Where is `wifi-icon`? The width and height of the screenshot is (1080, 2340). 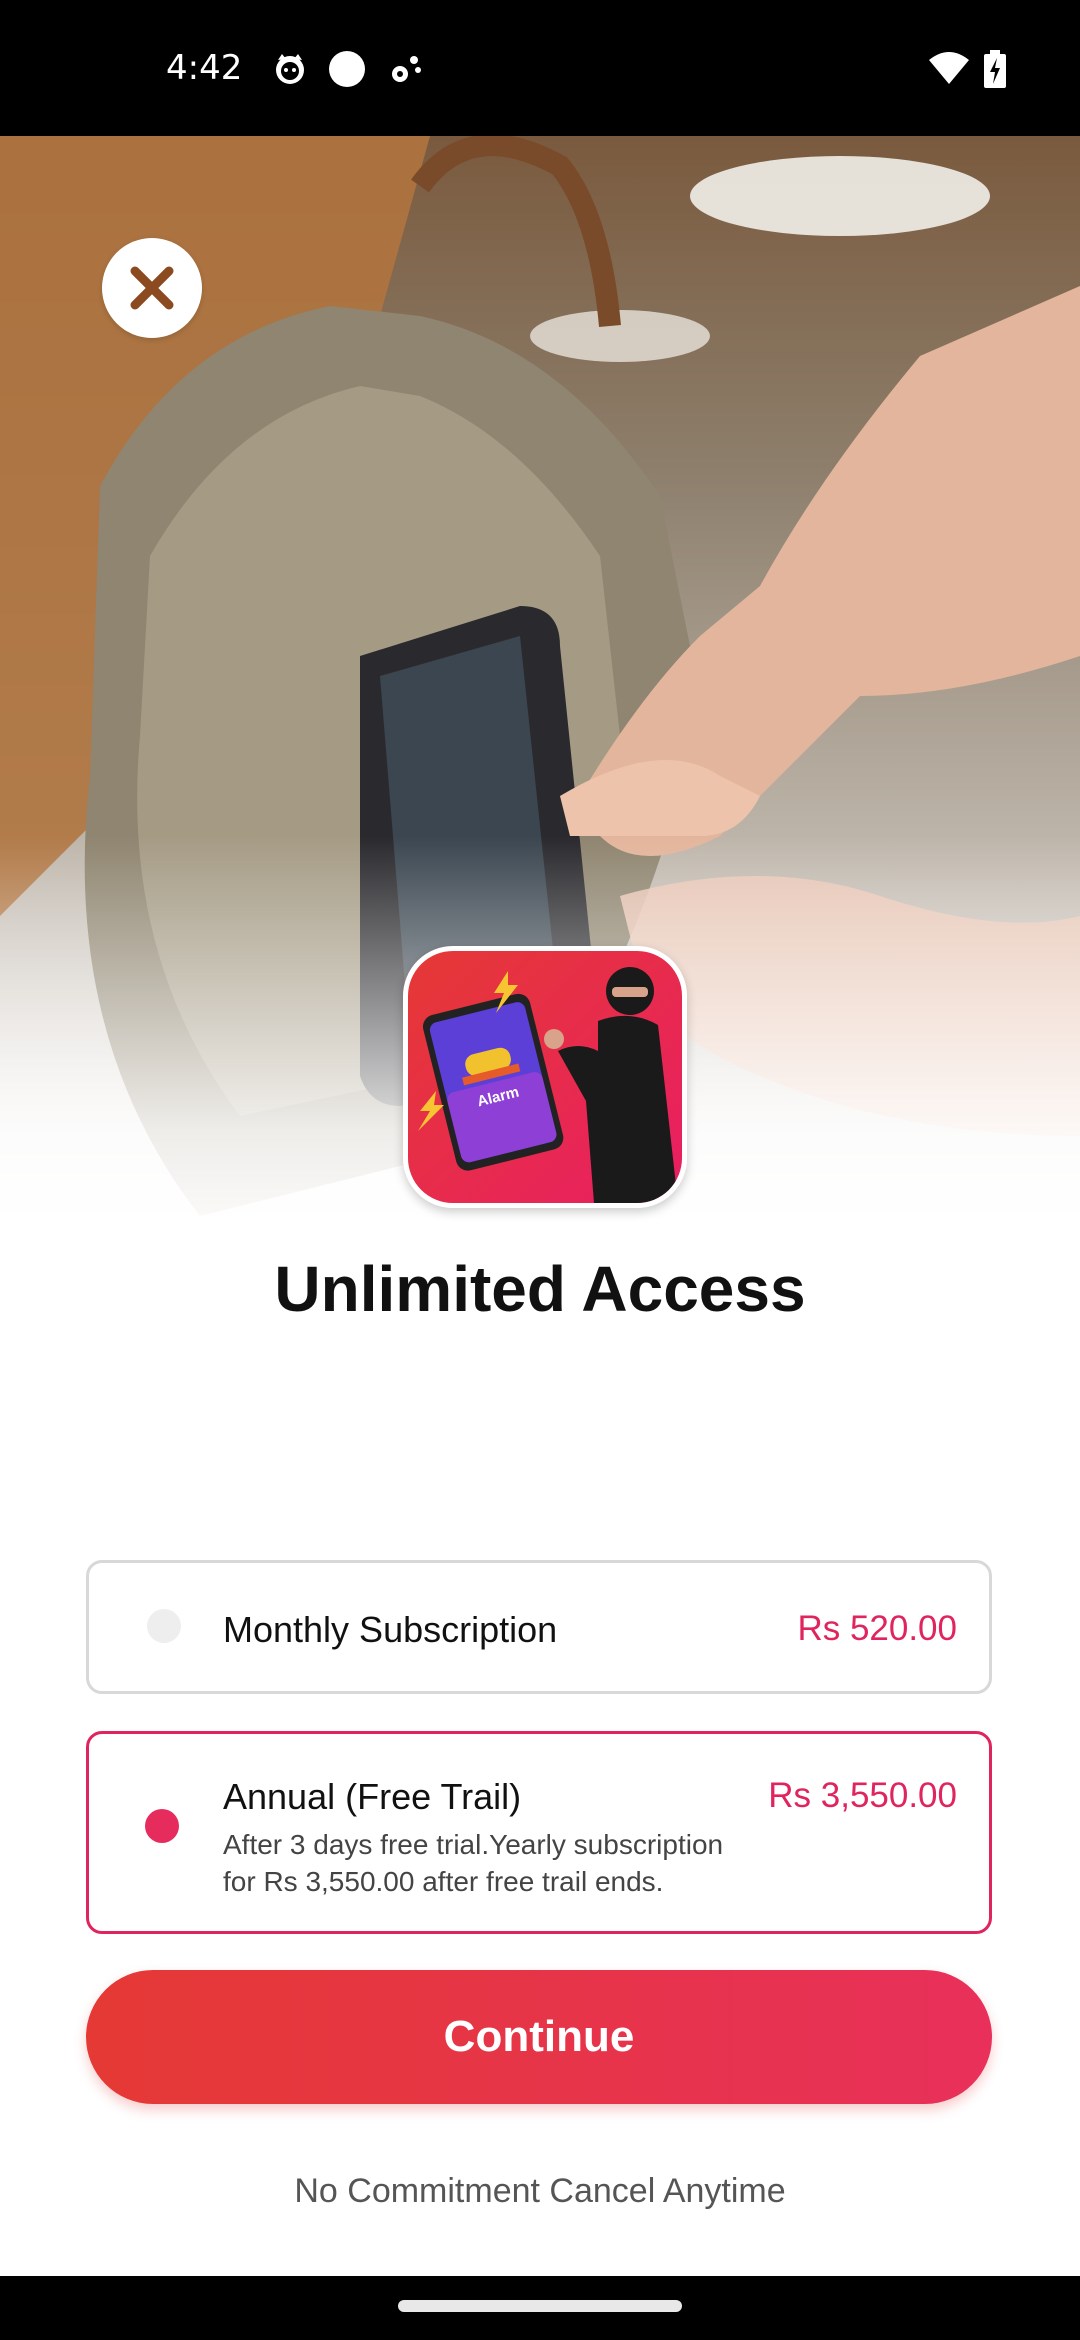
wifi-icon is located at coordinates (949, 70).